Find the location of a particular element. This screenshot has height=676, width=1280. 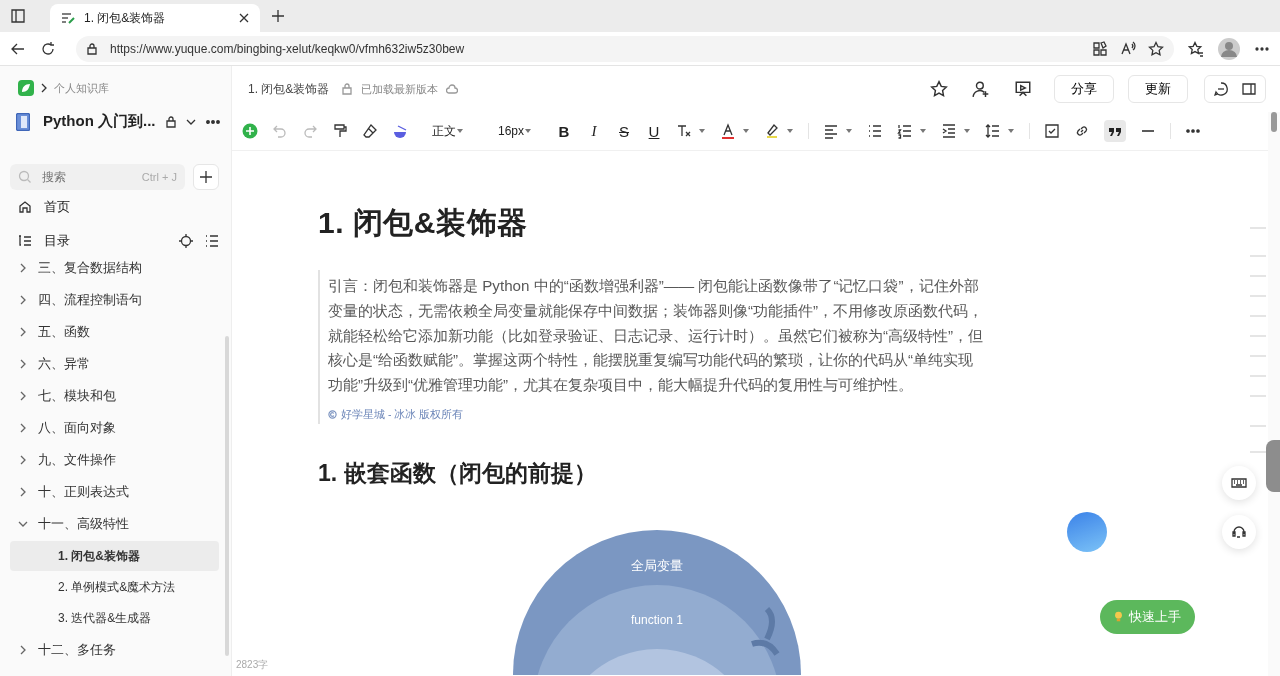

paragraph-style-select: 正文 is located at coordinates (448, 131).